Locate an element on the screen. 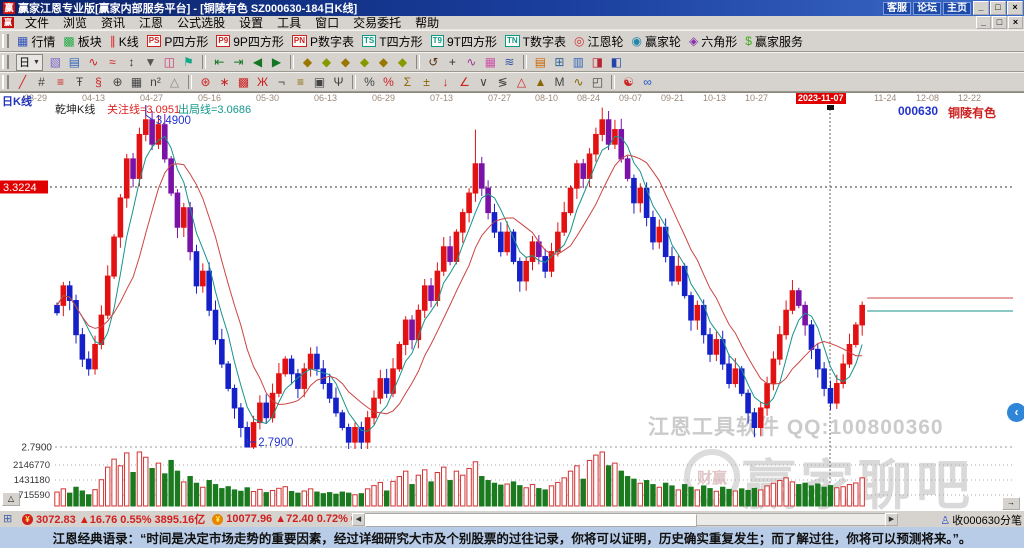  n2-icon: n² is located at coordinates (155, 82).